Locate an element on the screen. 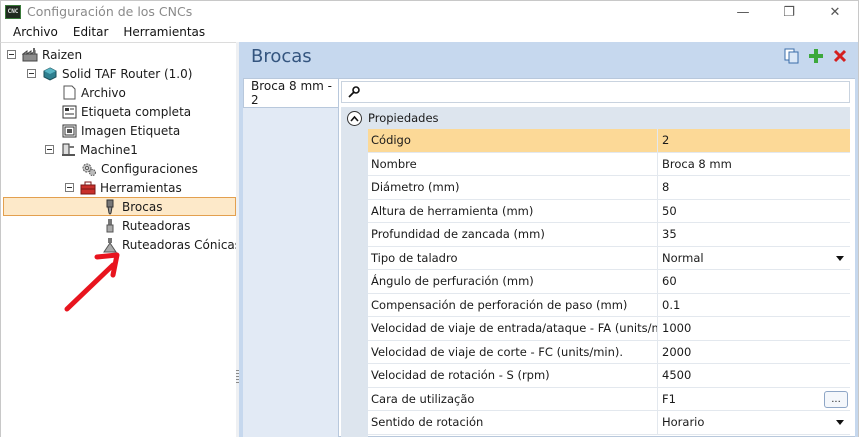 This screenshot has width=859, height=437. category-label: Propiedades is located at coordinates (403, 118).